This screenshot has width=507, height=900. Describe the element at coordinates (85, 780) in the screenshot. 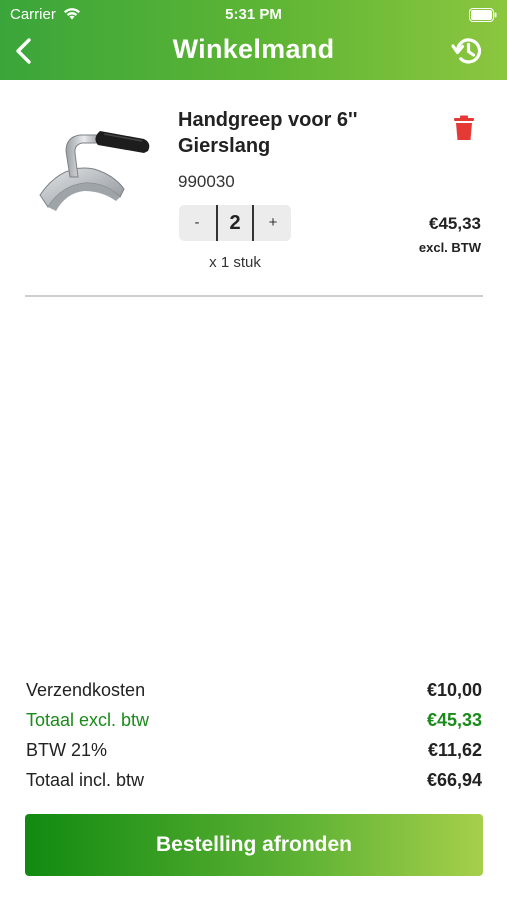

I see `summary-label: Totaal incl. btw` at that location.